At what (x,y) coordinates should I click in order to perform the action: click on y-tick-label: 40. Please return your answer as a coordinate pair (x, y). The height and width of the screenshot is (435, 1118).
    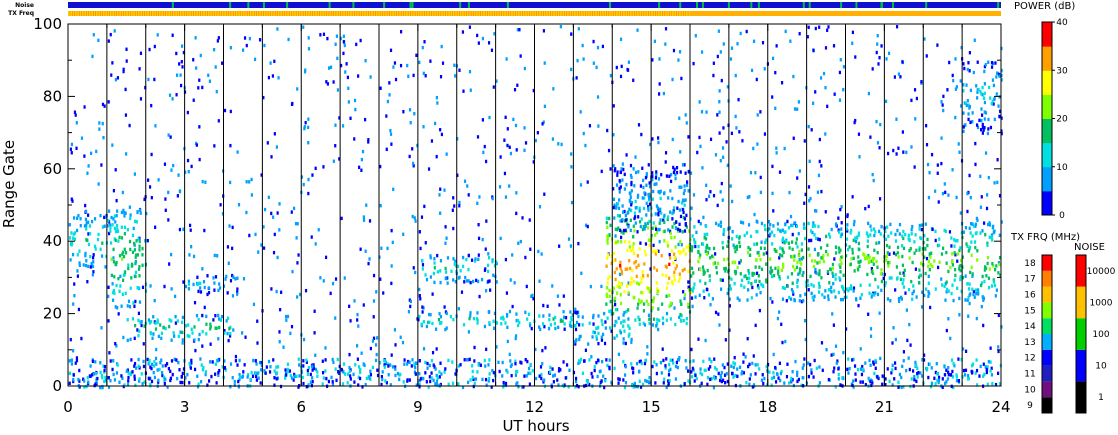
    Looking at the image, I should click on (52, 241).